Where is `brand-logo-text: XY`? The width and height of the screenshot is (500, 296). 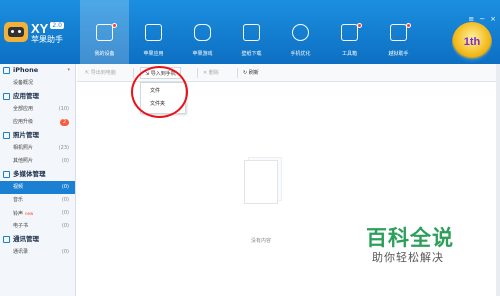
brand-logo-text: XY is located at coordinates (40, 28).